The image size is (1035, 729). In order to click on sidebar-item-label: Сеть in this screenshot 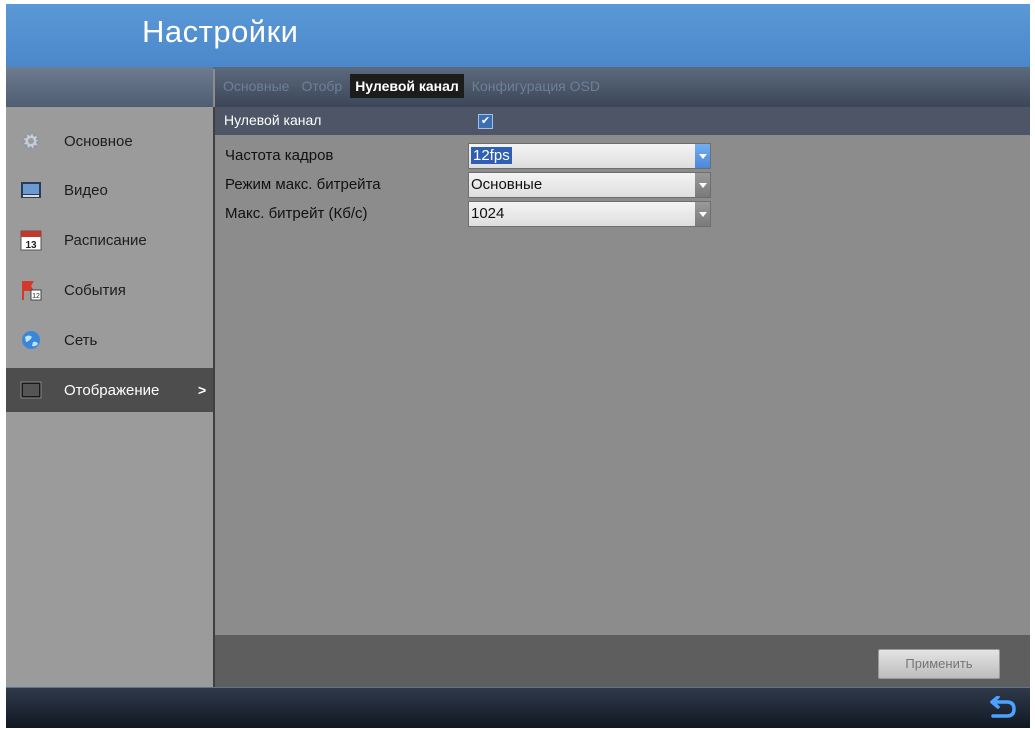, I will do `click(81, 340)`.